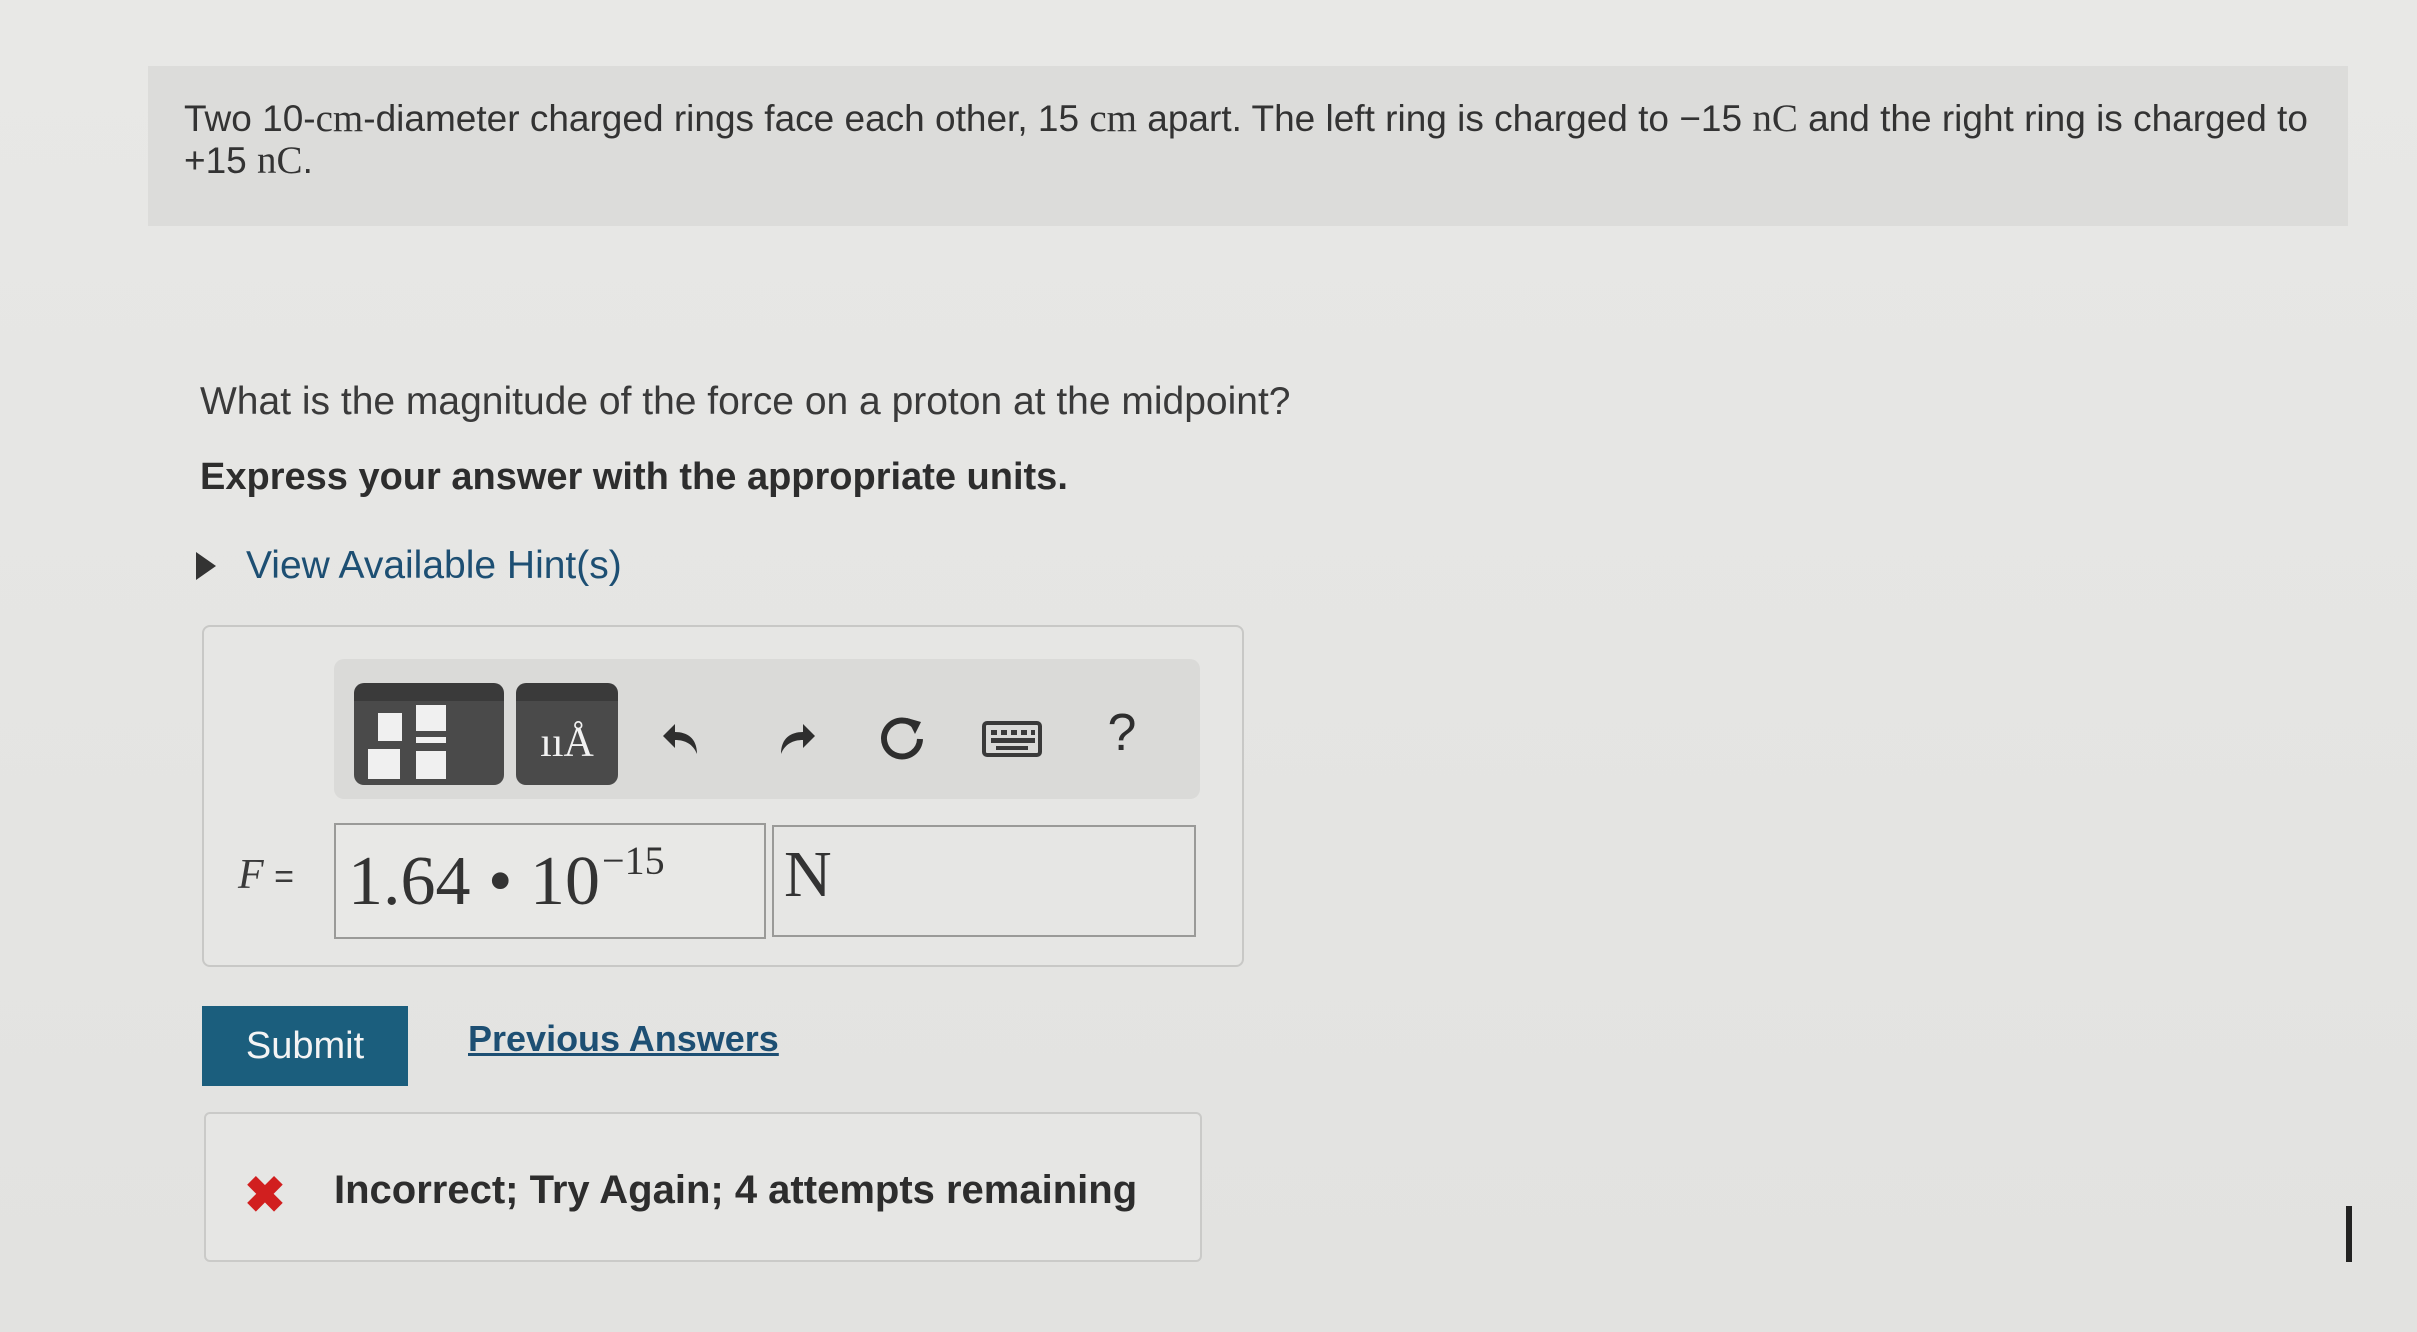 This screenshot has height=1332, width=2417. What do you see at coordinates (902, 739) in the screenshot?
I see `reset-icon` at bounding box center [902, 739].